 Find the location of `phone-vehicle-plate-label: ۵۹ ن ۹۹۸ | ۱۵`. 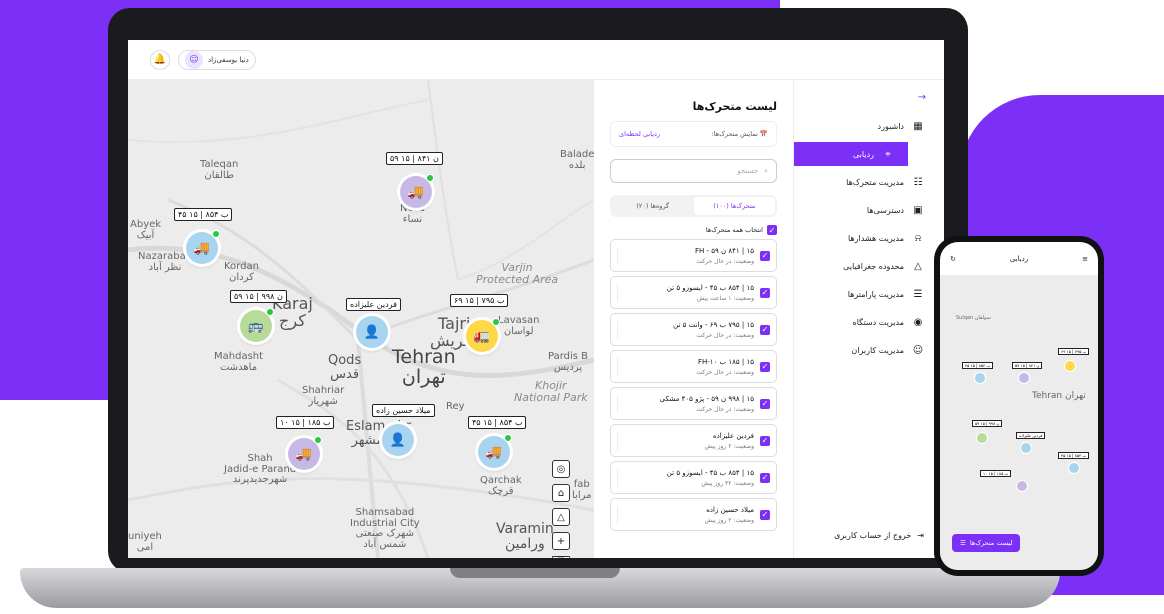

phone-vehicle-plate-label: ۵۹ ن ۹۹۸ | ۱۵ is located at coordinates (987, 423).